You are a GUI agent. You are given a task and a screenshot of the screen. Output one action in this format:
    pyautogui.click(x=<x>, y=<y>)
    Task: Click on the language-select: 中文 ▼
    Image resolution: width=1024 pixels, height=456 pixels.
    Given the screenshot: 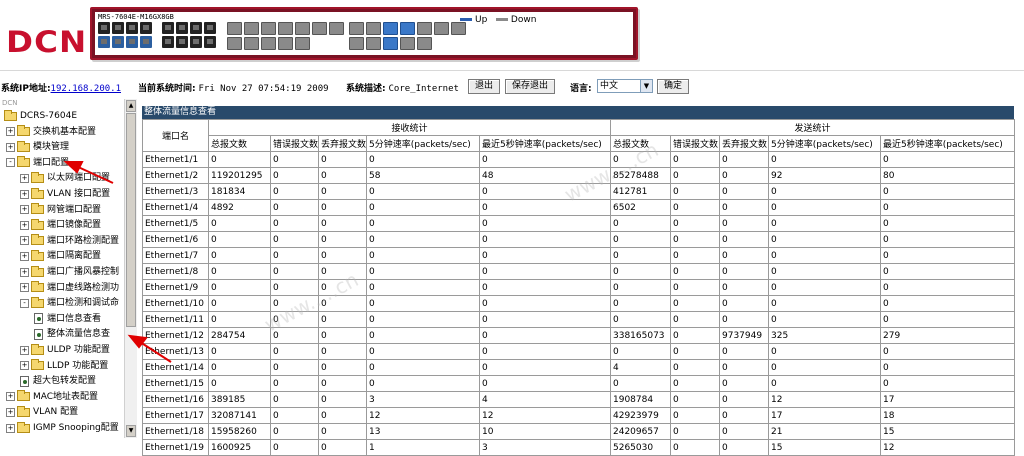 What is the action you would take?
    pyautogui.click(x=625, y=86)
    